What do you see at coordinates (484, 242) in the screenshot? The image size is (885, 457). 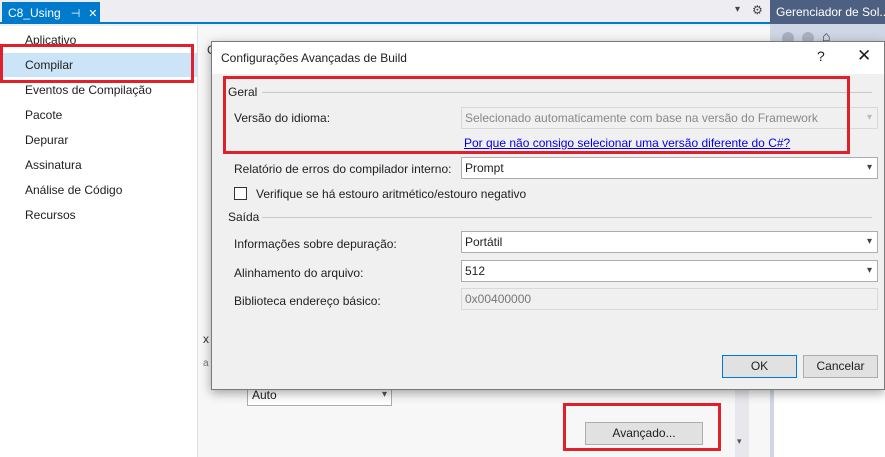 I see `debug-info-value: Portátil` at bounding box center [484, 242].